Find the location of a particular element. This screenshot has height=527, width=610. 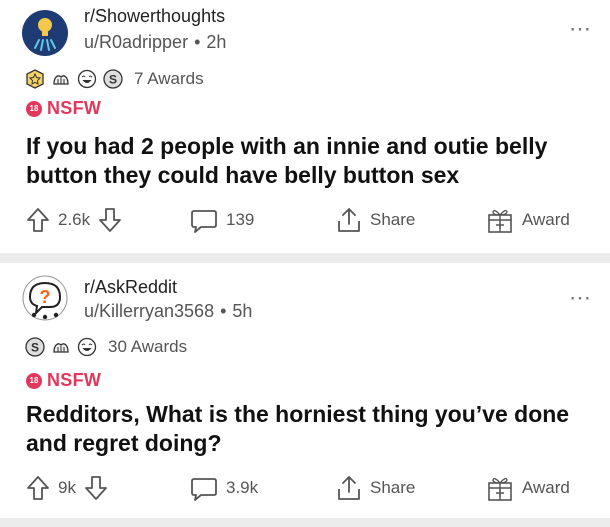

vote-count: 9k is located at coordinates (67, 487).